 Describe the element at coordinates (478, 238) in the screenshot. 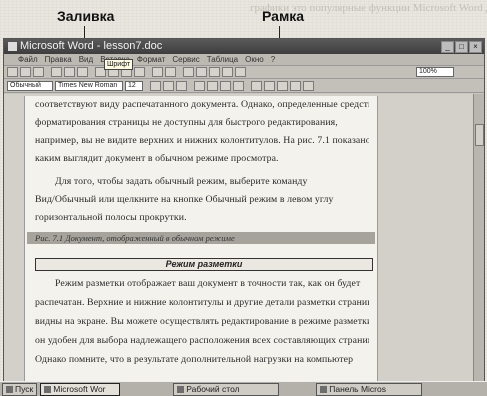

I see `vertical-scrollbar` at that location.